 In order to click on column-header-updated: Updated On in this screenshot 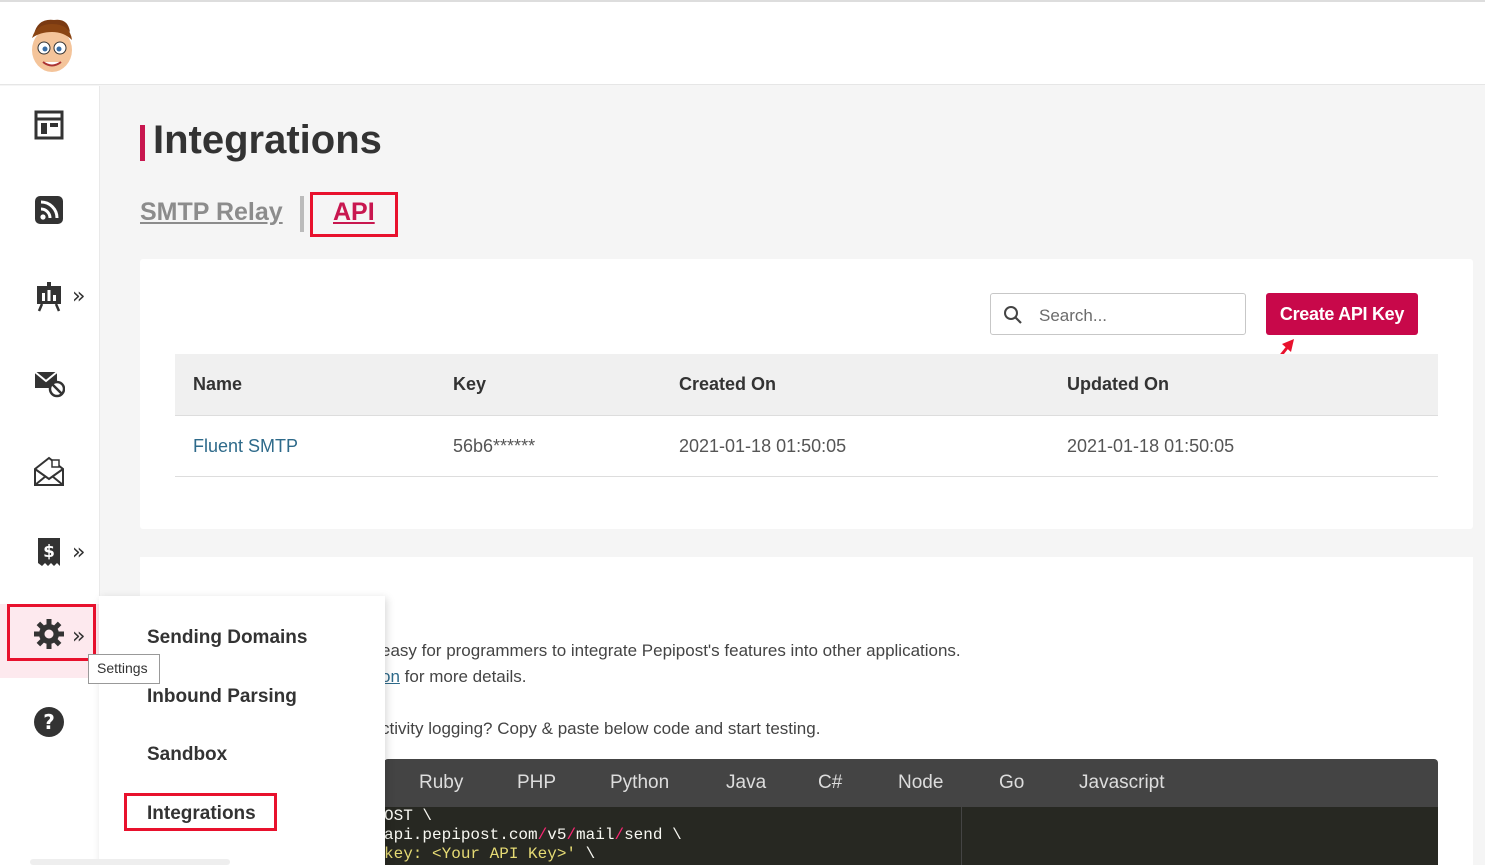, I will do `click(1118, 384)`.